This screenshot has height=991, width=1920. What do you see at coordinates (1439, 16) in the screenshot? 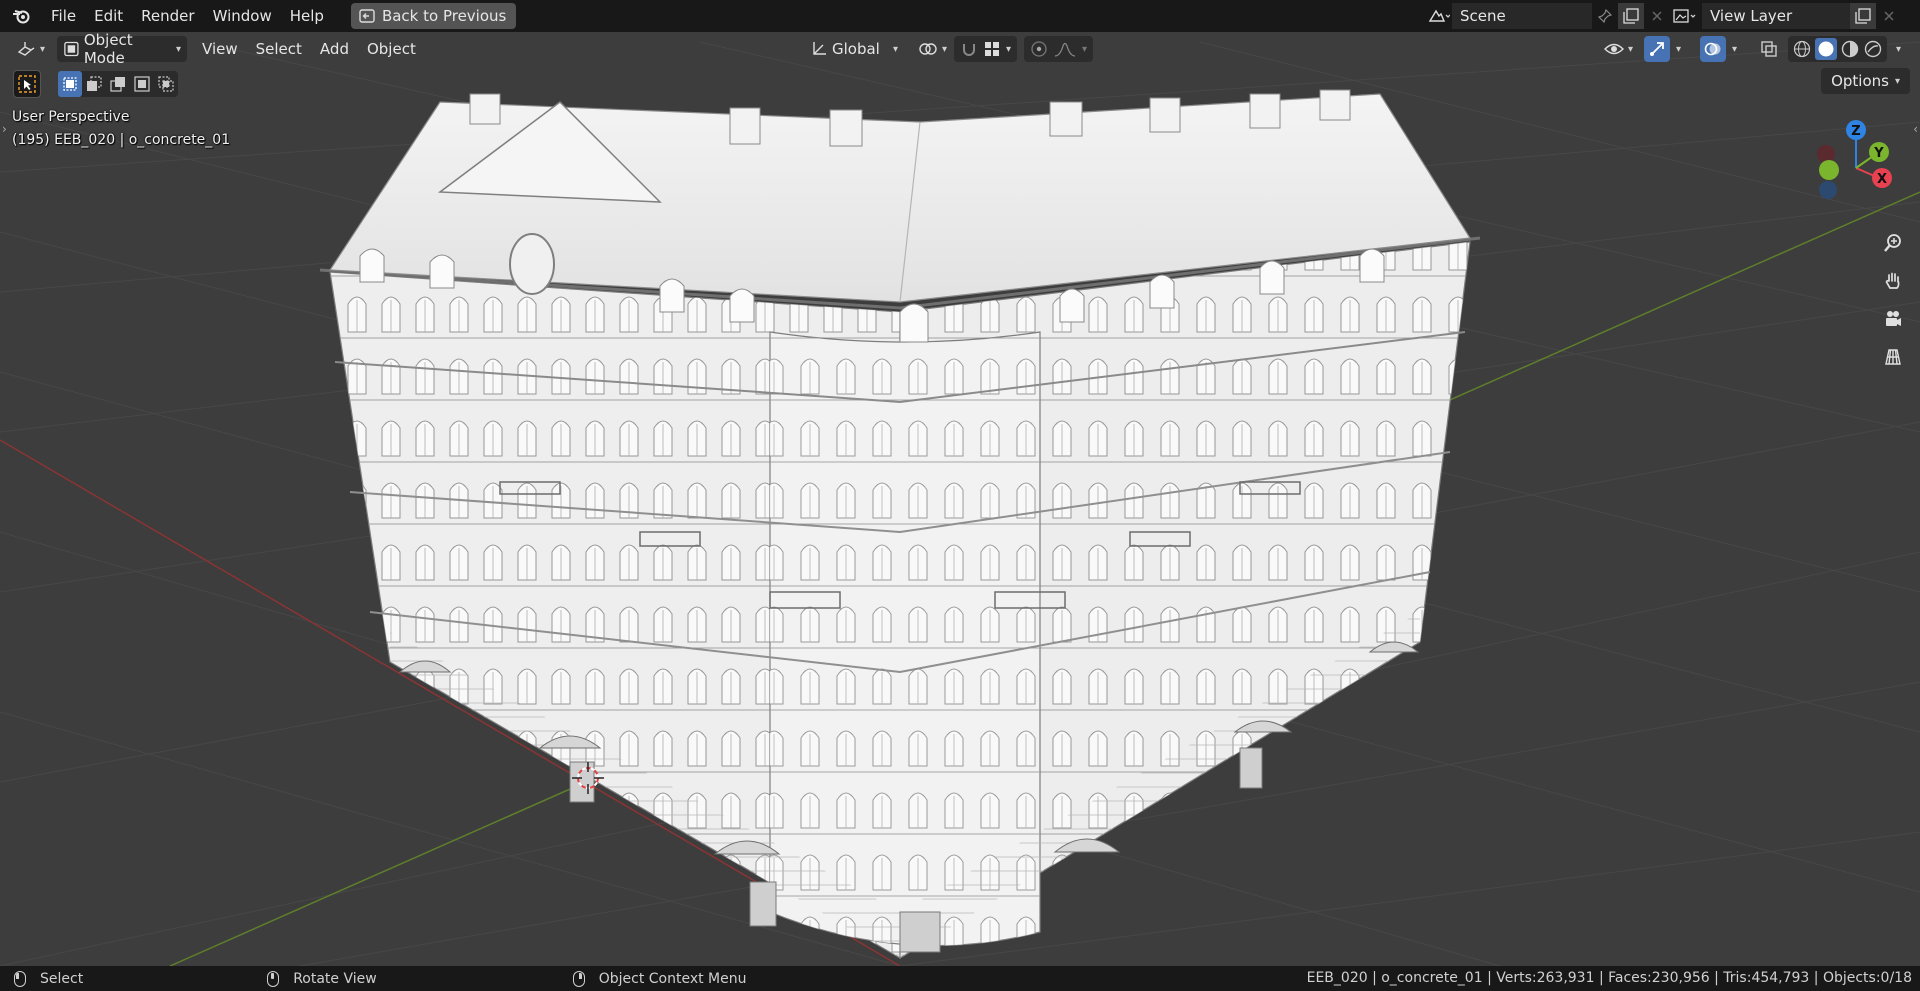
I see `scene-icon` at bounding box center [1439, 16].